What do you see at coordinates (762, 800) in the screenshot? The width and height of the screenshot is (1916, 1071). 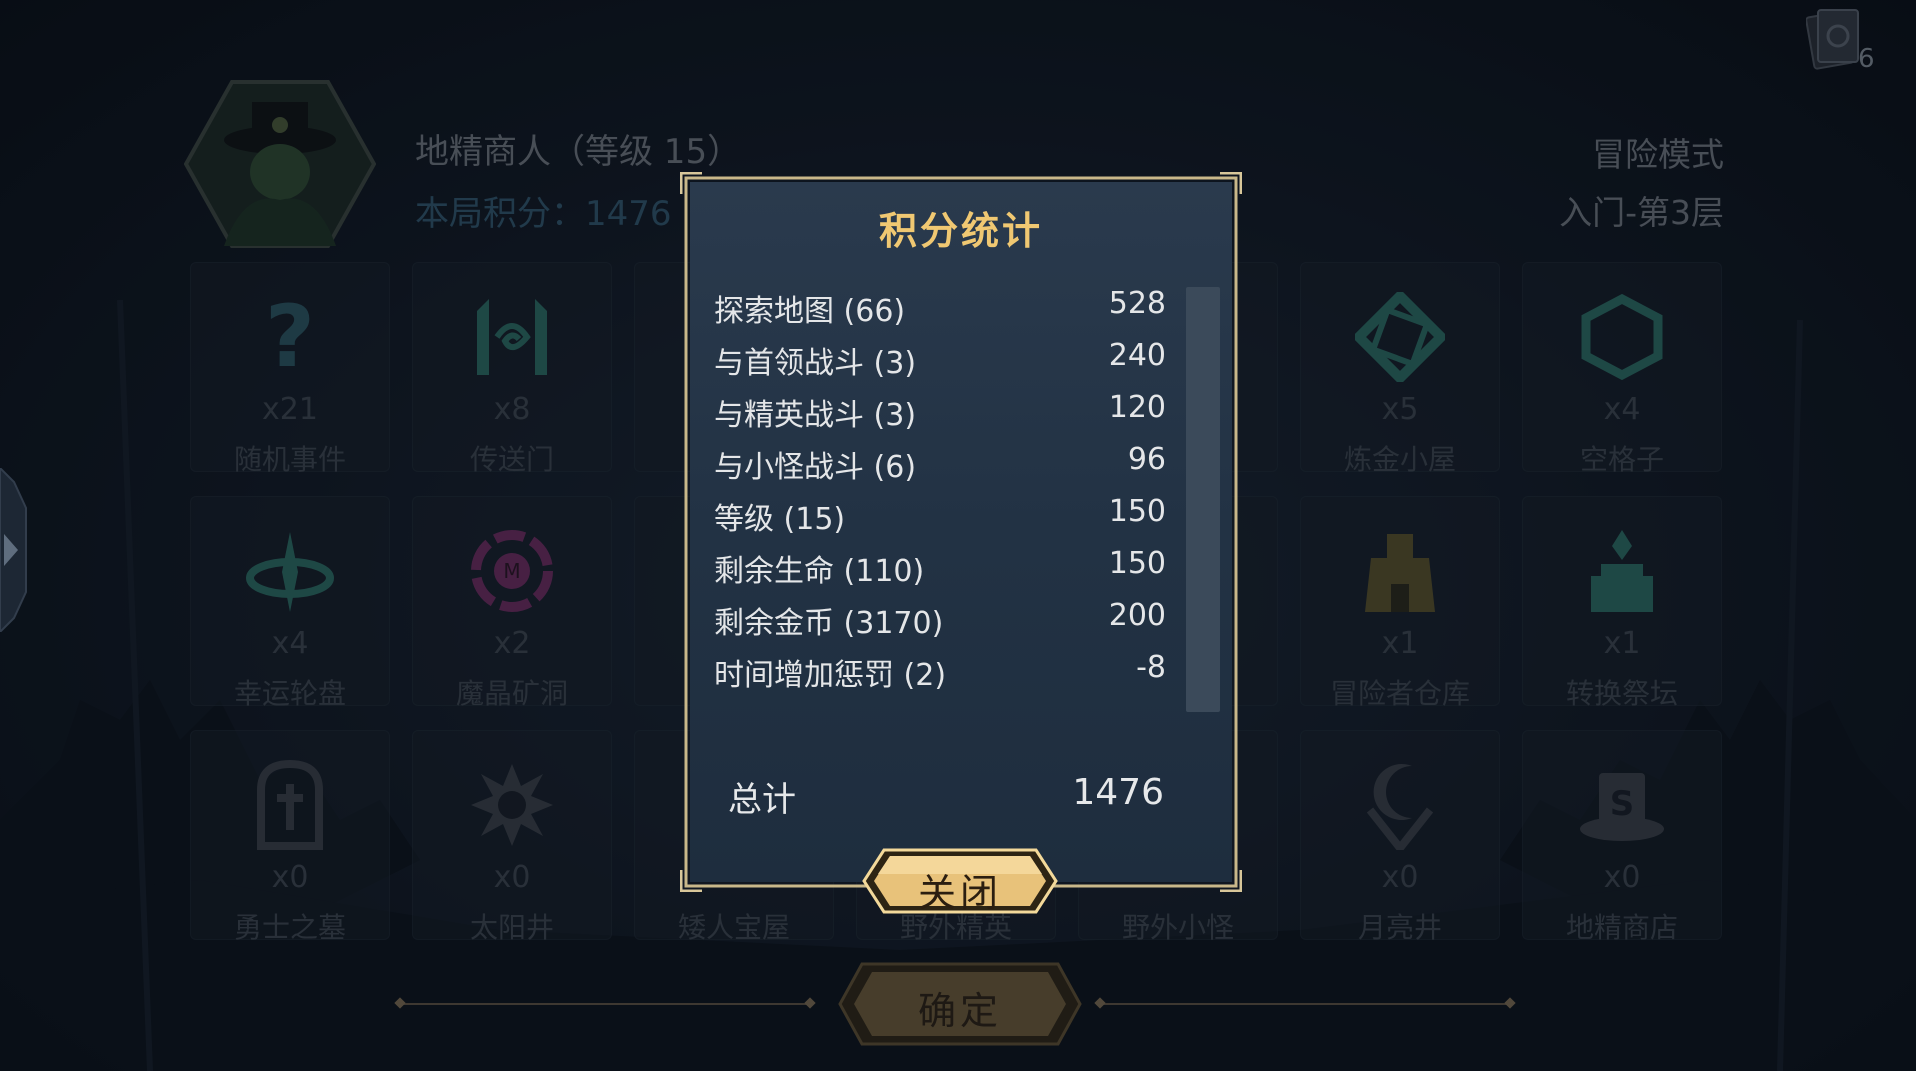 I see `total-label: 总计` at bounding box center [762, 800].